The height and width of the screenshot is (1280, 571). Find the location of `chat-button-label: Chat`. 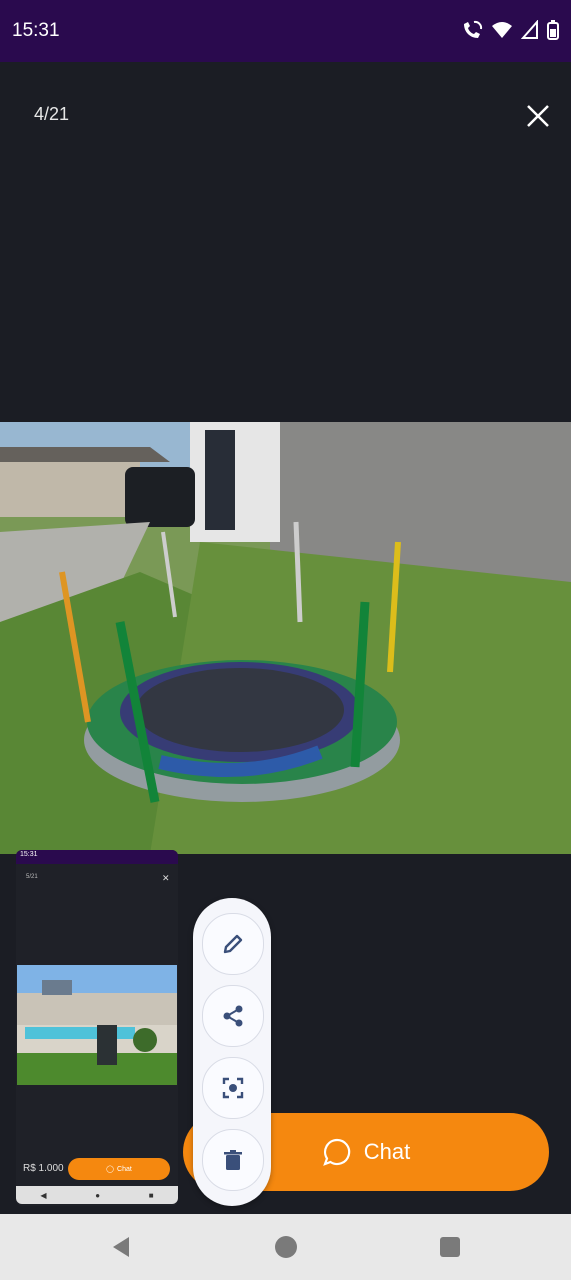

chat-button-label: Chat is located at coordinates (387, 1151).